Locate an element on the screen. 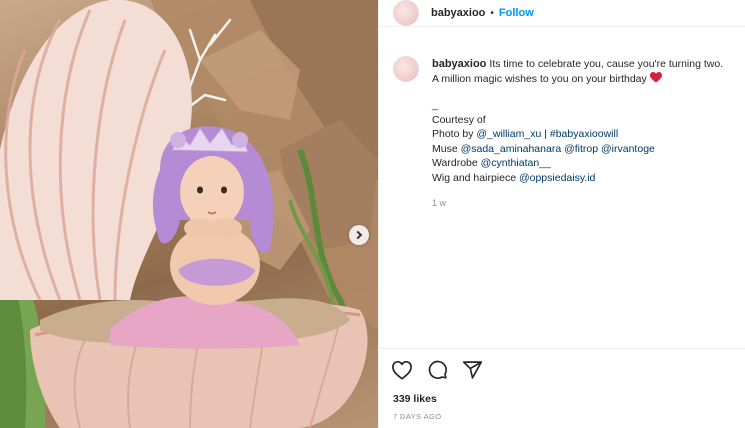 The width and height of the screenshot is (745, 428). avatar is located at coordinates (406, 13).